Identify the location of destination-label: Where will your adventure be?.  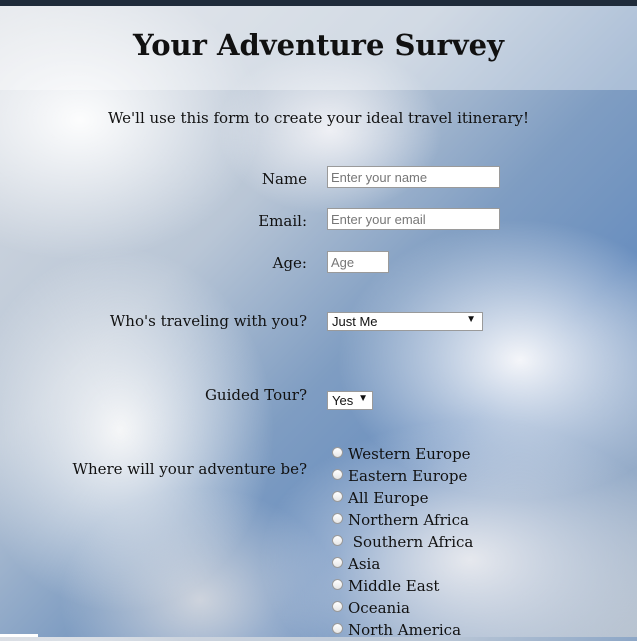
(189, 469).